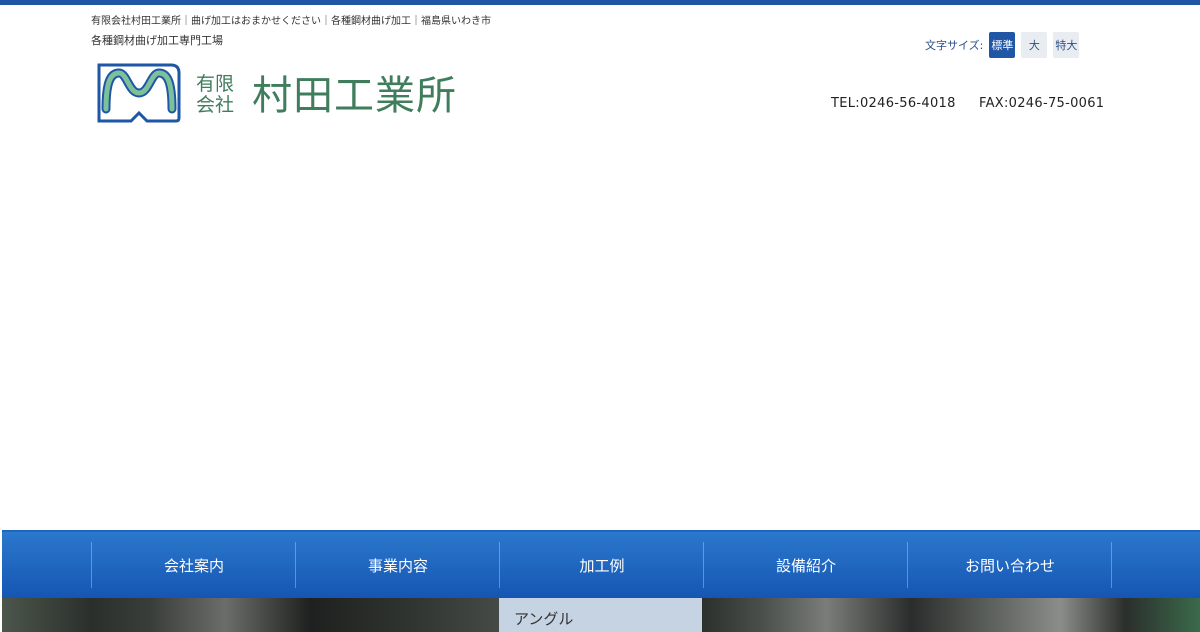 The width and height of the screenshot is (1200, 632). Describe the element at coordinates (1111, 565) in the screenshot. I see `nav-divider` at that location.